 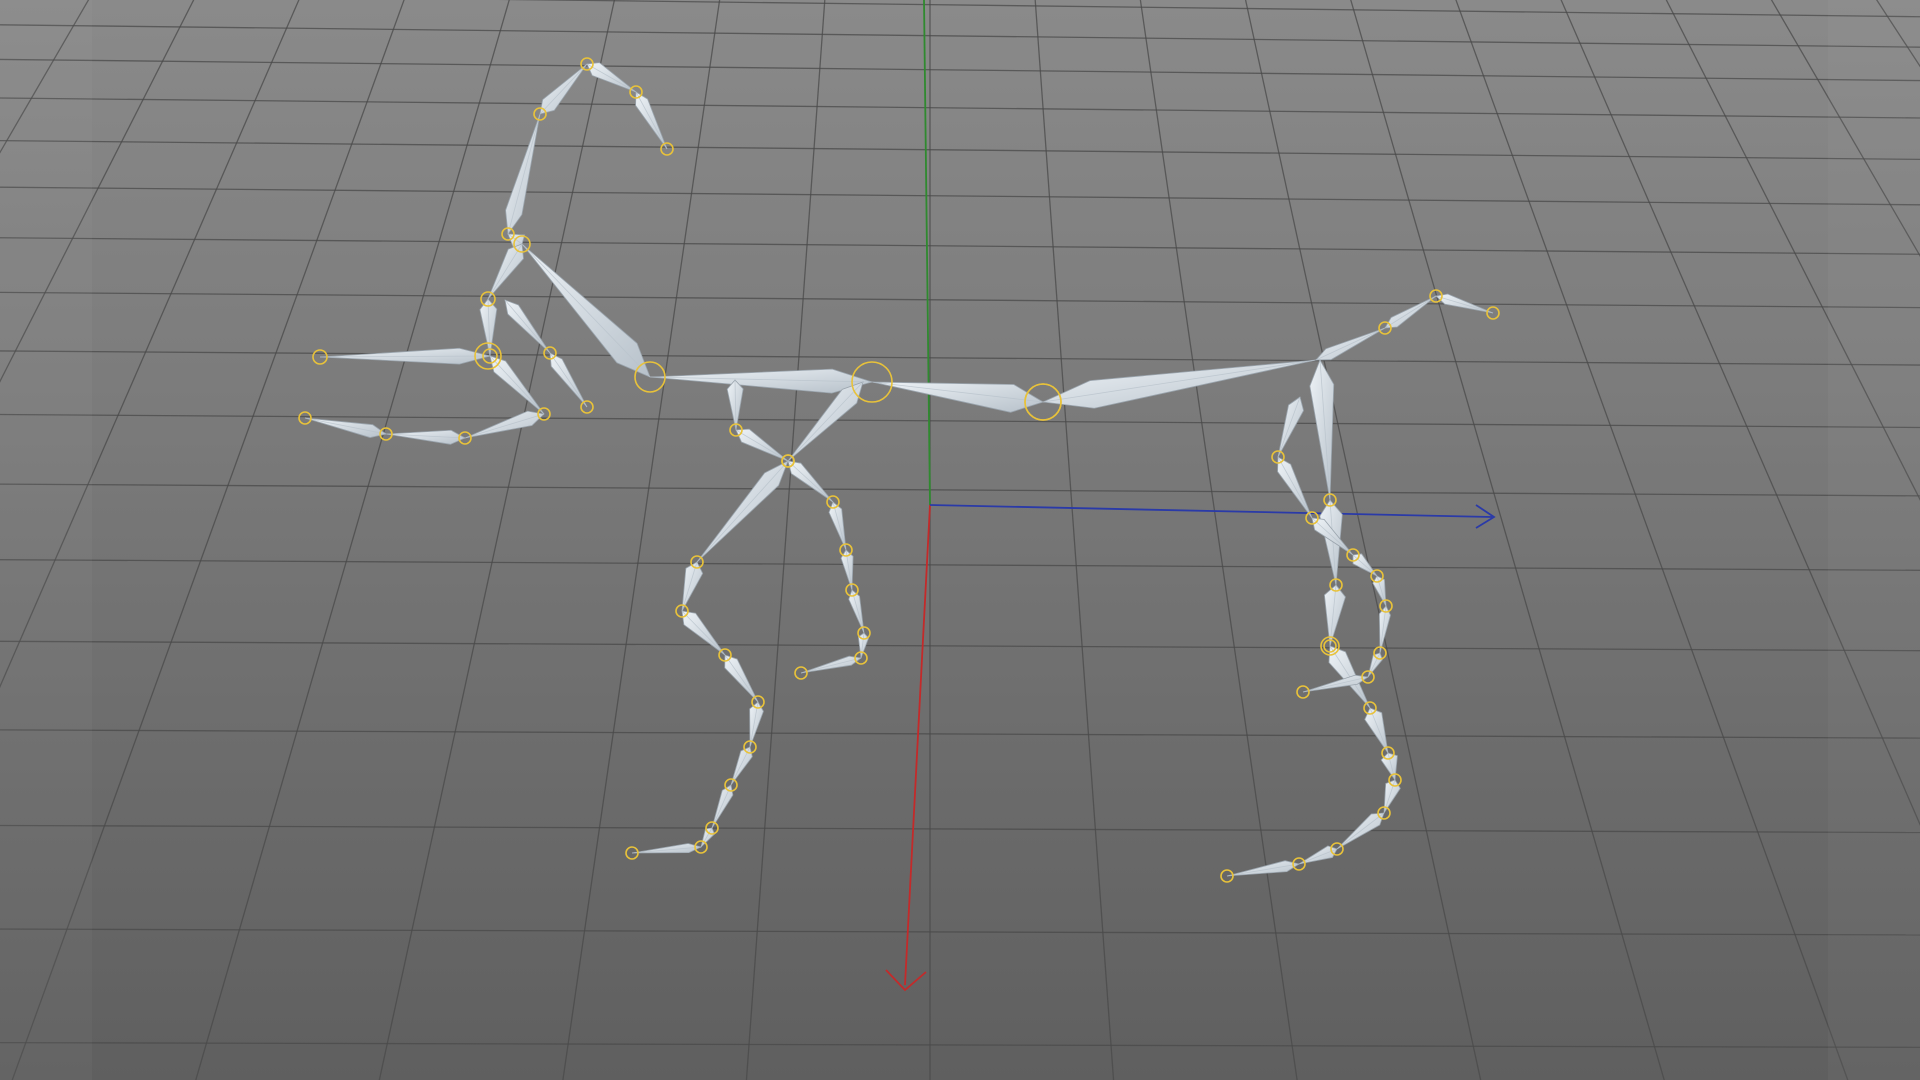 What do you see at coordinates (1290, 427) in the screenshot?
I see `bone-back-leg-left` at bounding box center [1290, 427].